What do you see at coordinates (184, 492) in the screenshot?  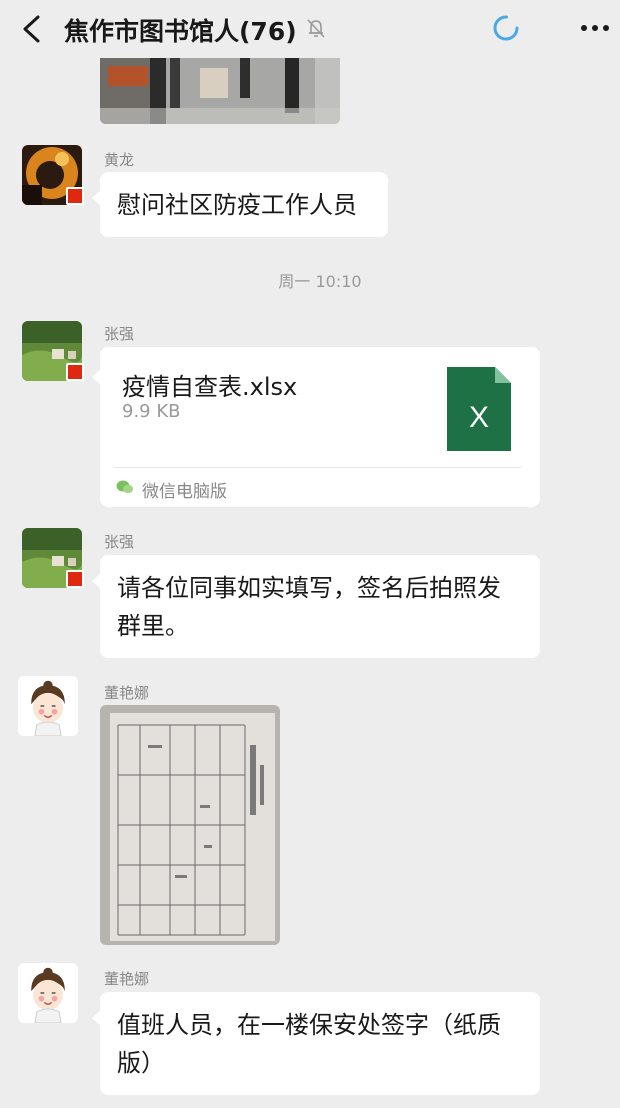 I see `source-text: 微信电脑版` at bounding box center [184, 492].